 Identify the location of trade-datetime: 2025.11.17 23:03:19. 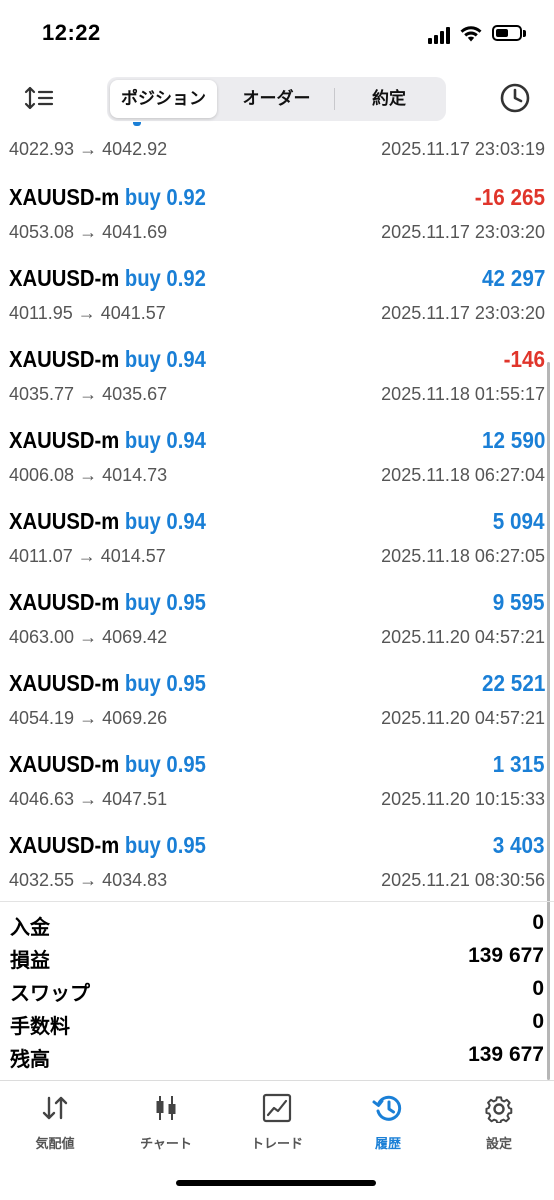
(463, 149).